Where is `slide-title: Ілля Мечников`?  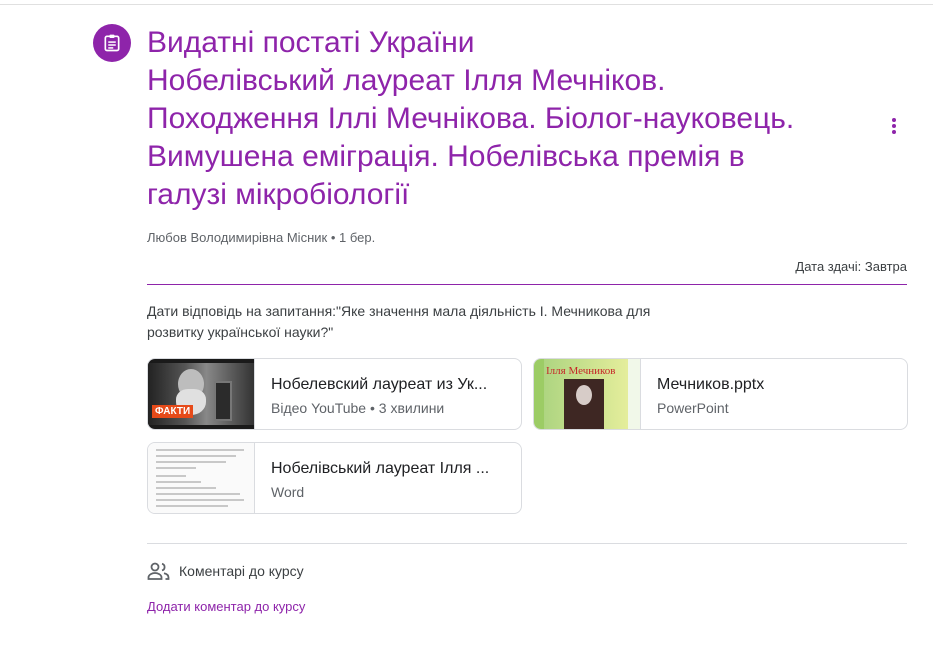 slide-title: Ілля Мечников is located at coordinates (581, 371).